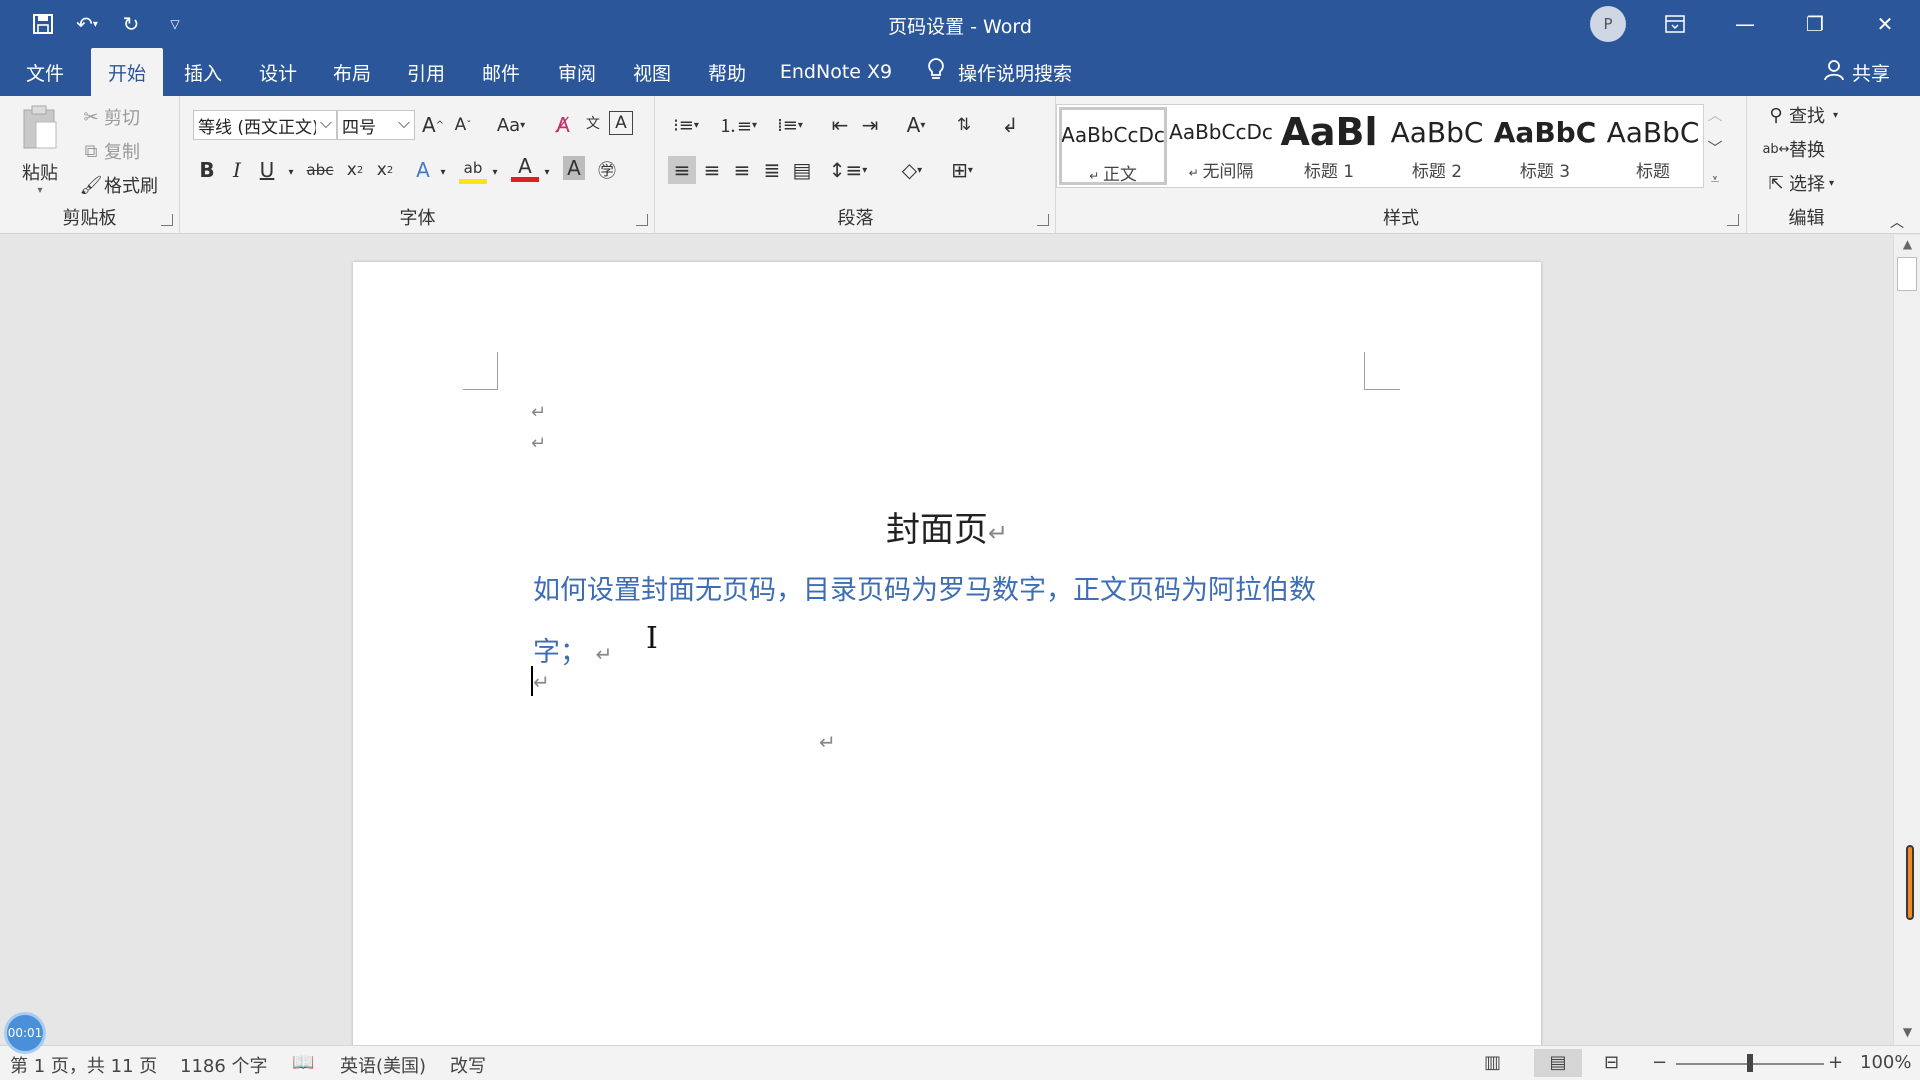  I want to click on close-icon: ✕, so click(1885, 24).